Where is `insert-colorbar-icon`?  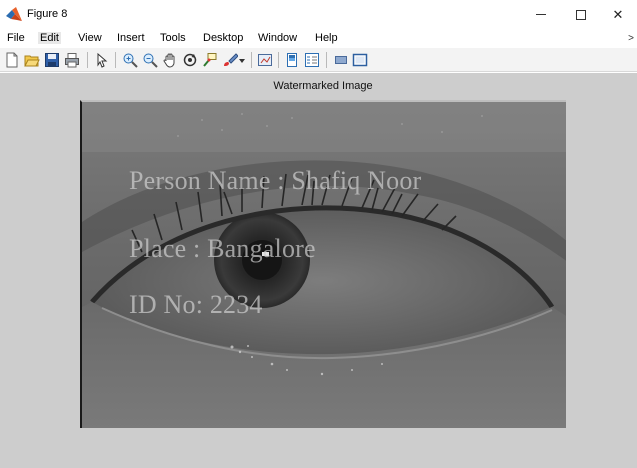 insert-colorbar-icon is located at coordinates (292, 60).